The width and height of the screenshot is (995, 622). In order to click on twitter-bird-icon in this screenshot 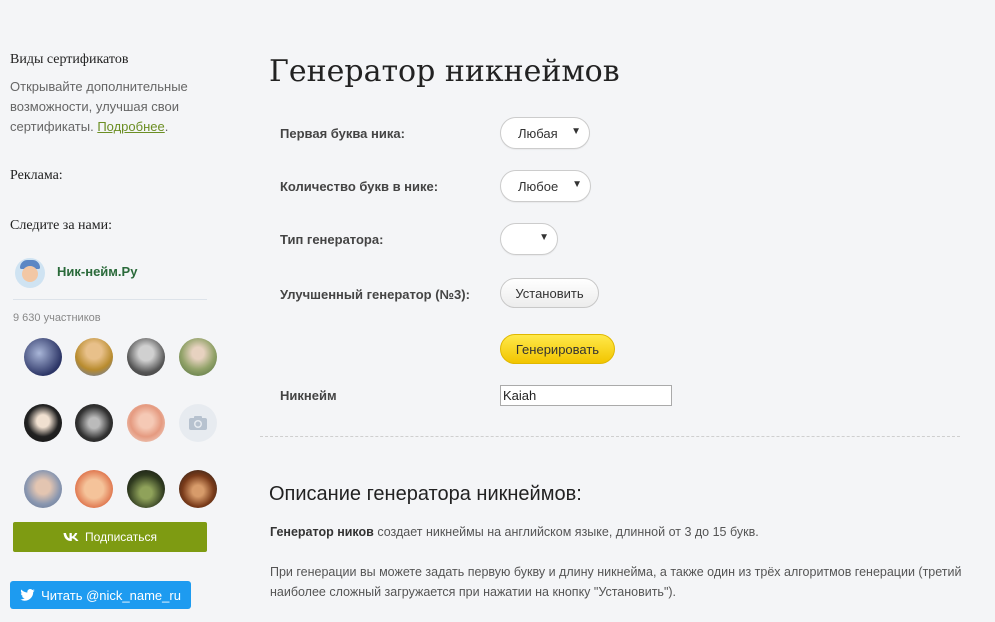, I will do `click(27, 595)`.